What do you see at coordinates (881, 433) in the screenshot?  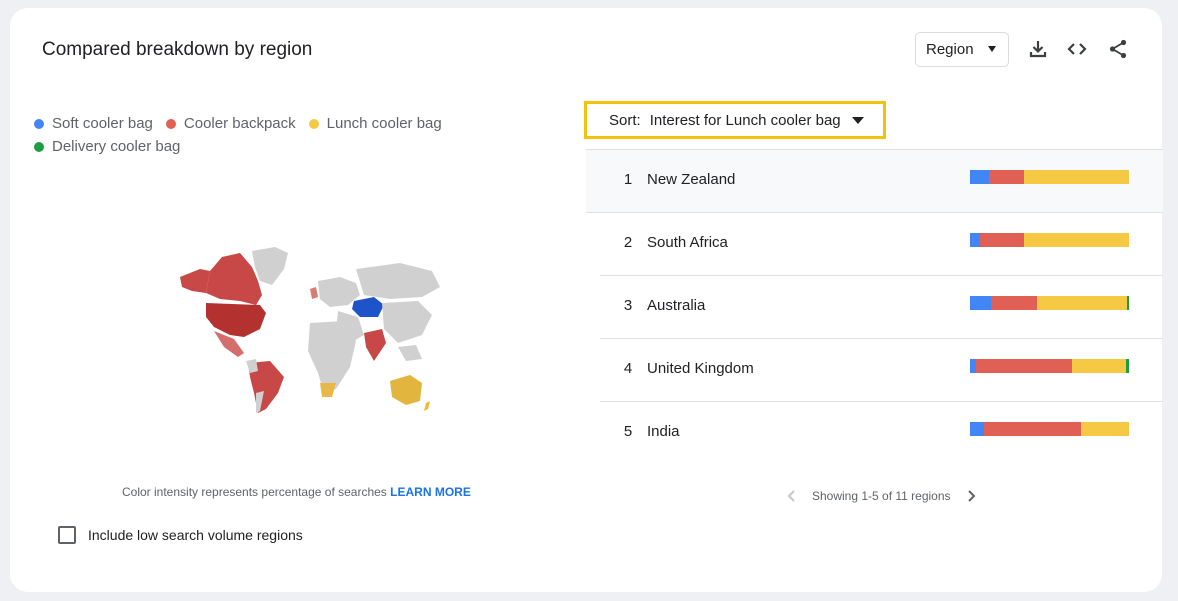 I see `table-row: 5 India` at bounding box center [881, 433].